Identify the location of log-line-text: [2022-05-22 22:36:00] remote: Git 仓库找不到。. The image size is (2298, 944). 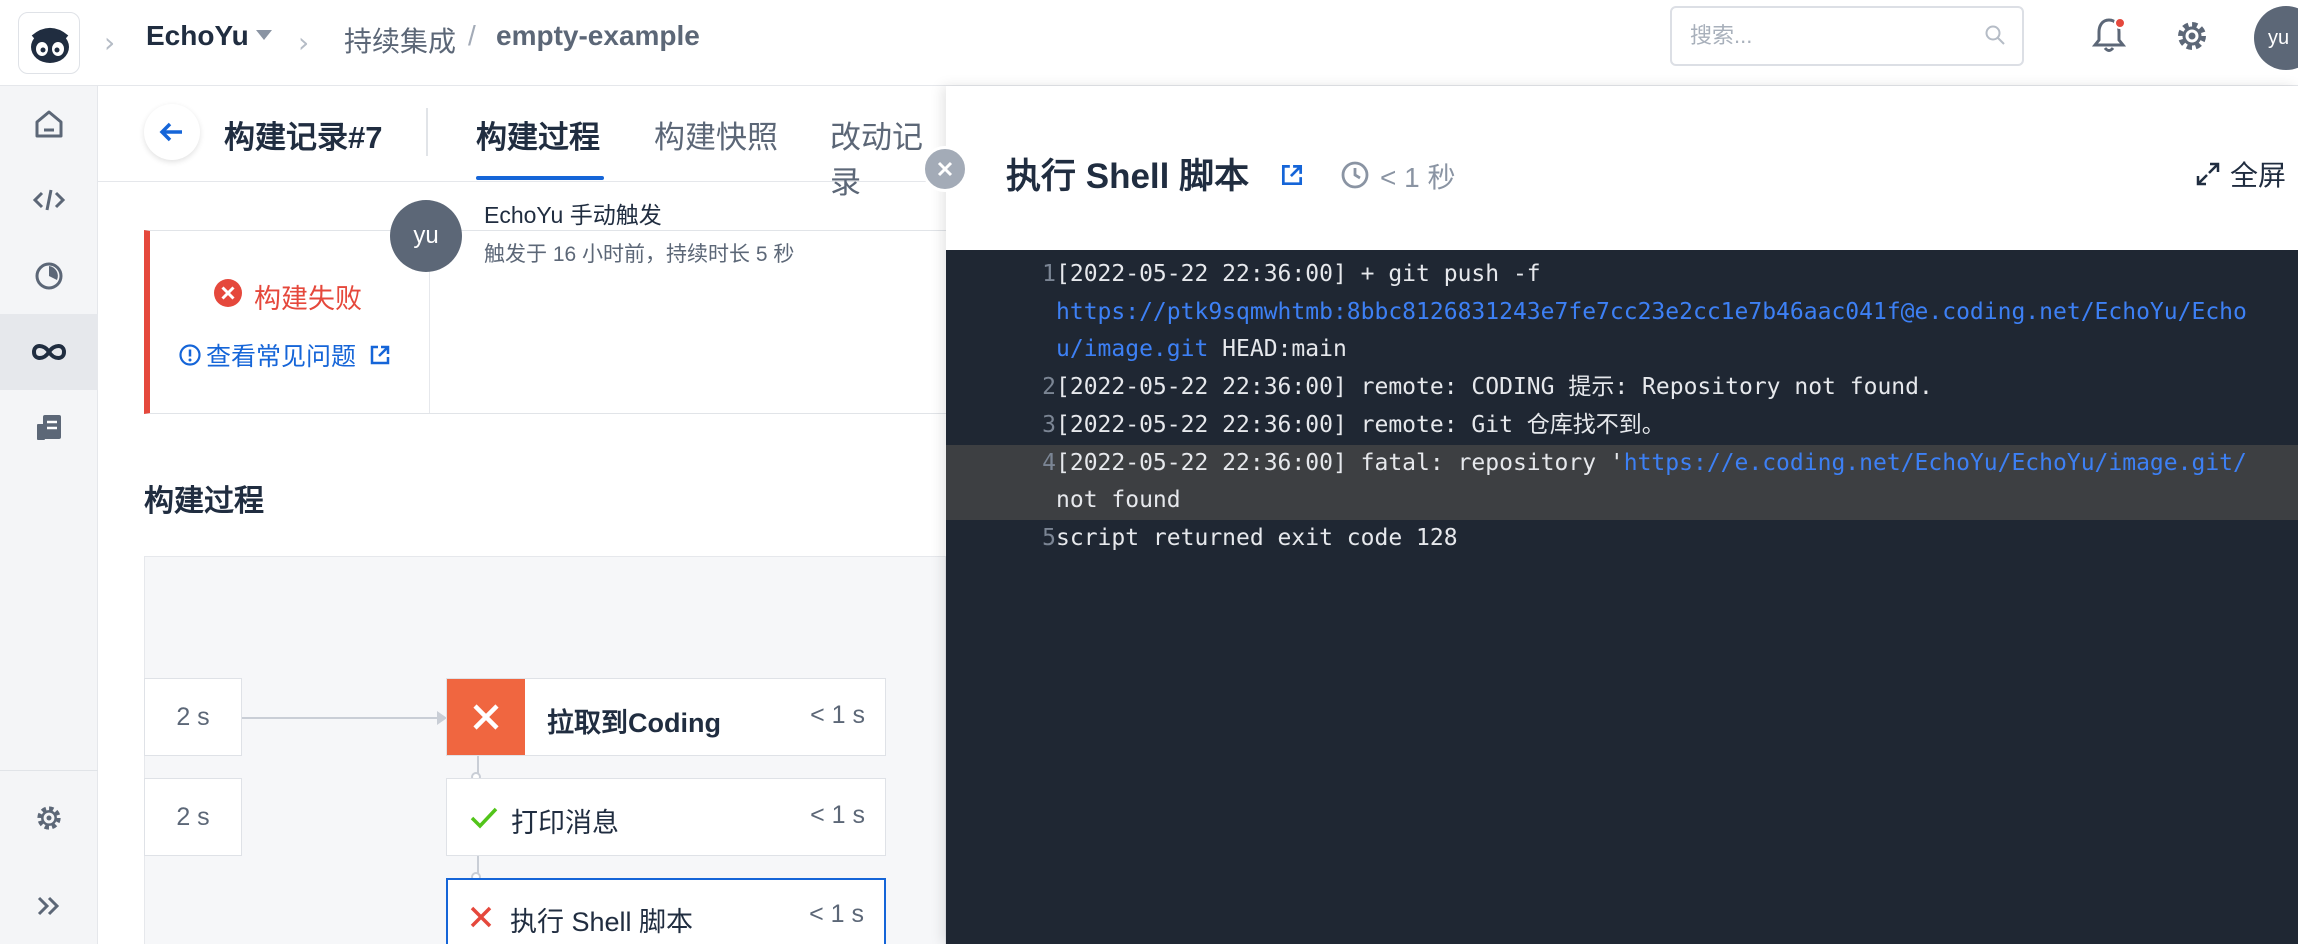
(1360, 426).